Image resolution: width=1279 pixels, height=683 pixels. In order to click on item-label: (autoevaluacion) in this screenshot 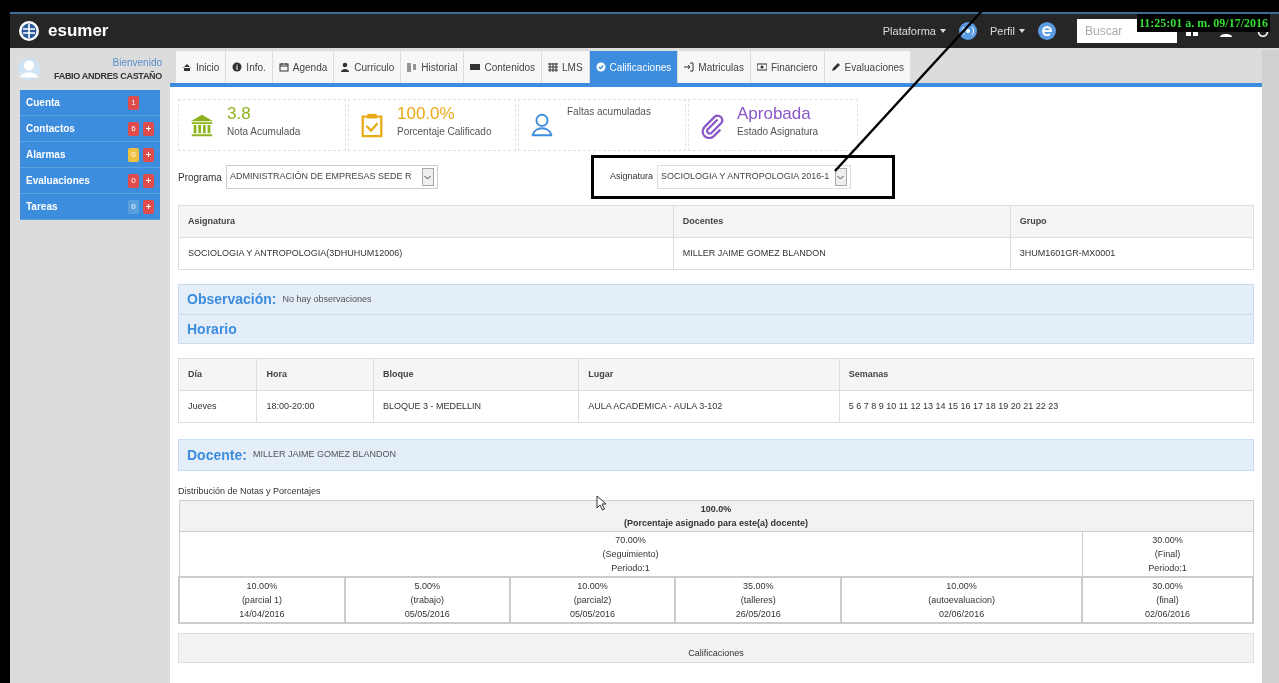, I will do `click(961, 600)`.